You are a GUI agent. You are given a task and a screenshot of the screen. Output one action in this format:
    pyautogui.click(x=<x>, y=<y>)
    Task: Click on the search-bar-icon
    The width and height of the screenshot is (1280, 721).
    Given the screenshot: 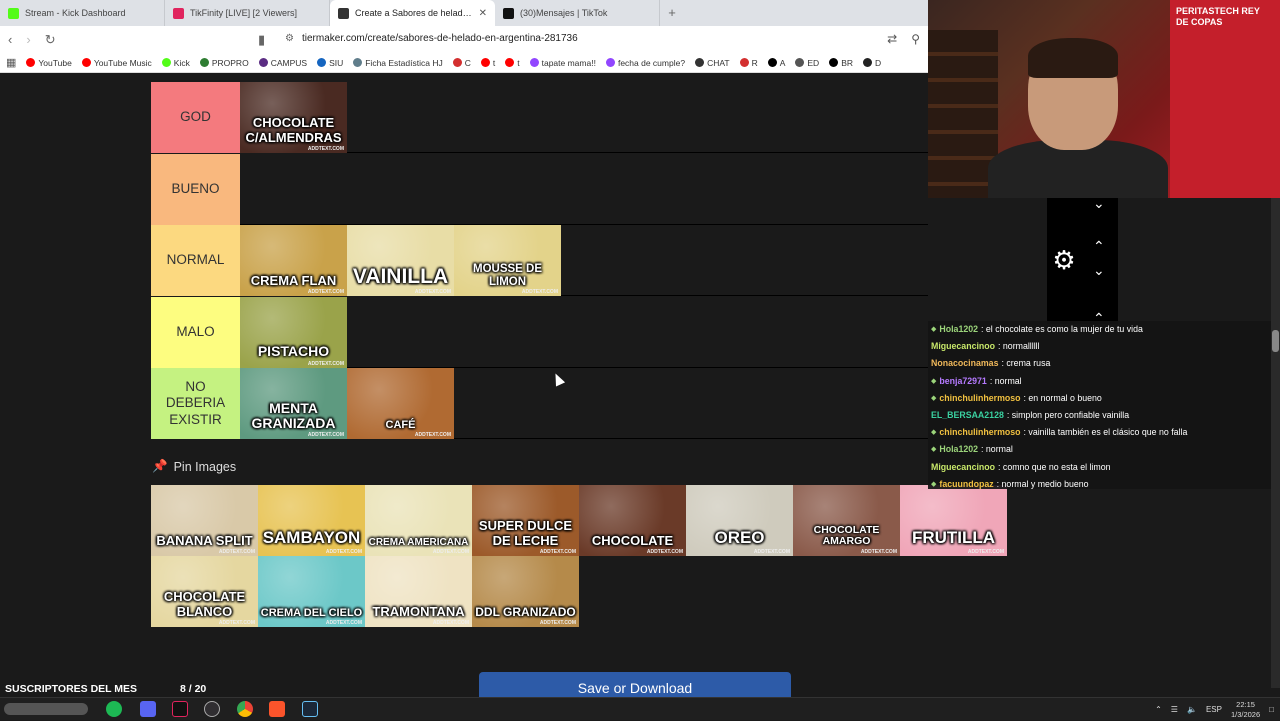 What is the action you would take?
    pyautogui.click(x=46, y=709)
    